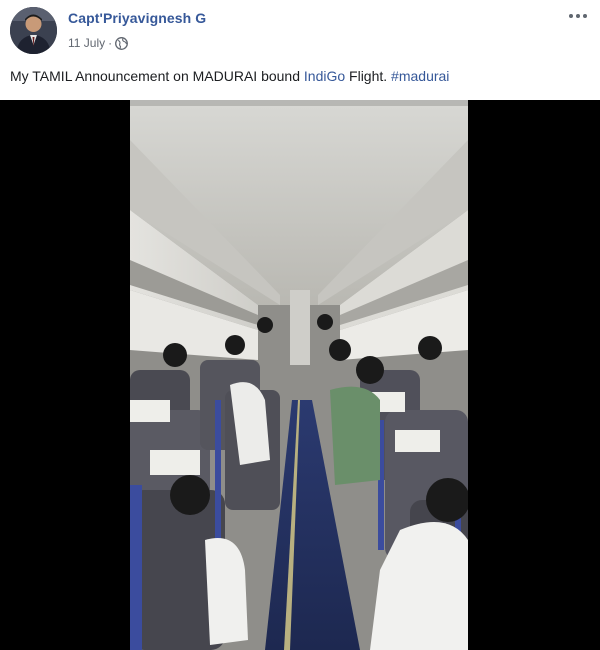 This screenshot has width=600, height=650. I want to click on author-name: Capt'Priyavignesh G, so click(137, 18).